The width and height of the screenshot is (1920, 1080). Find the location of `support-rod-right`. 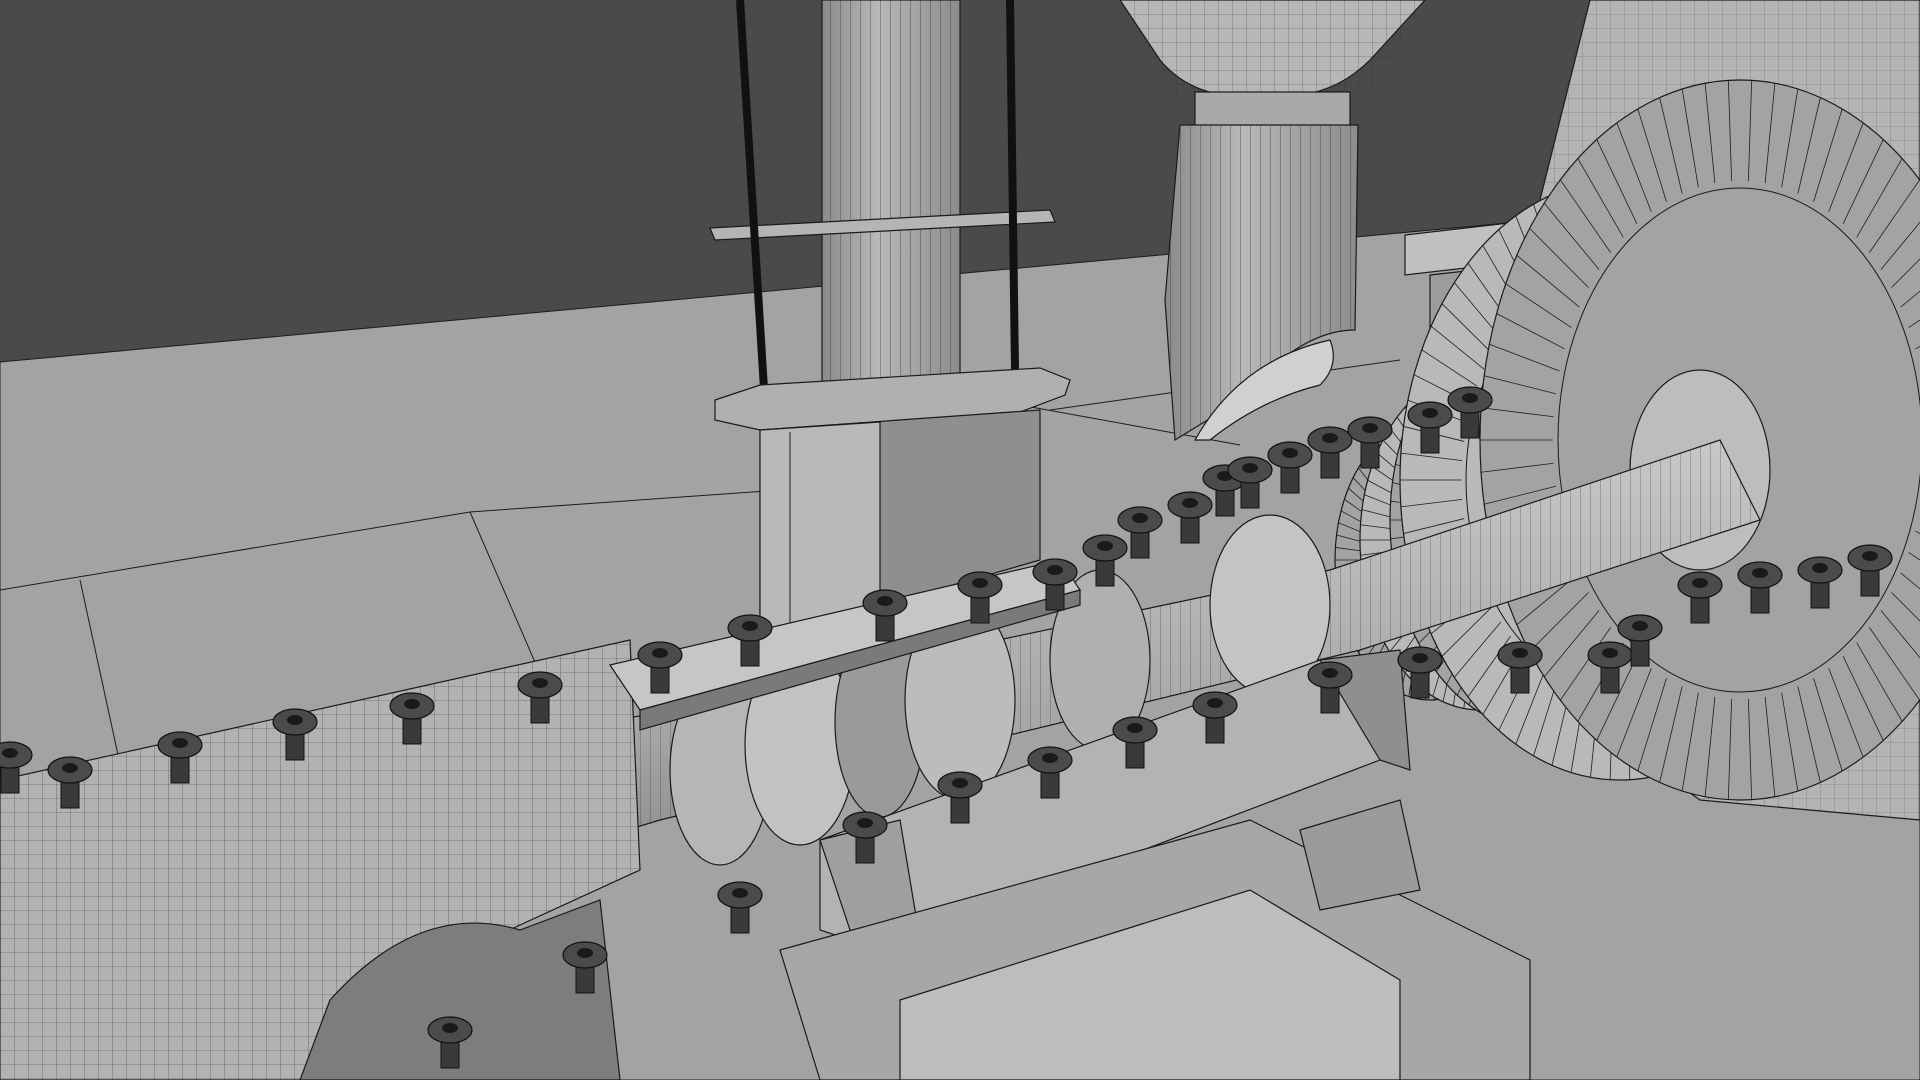

support-rod-right is located at coordinates (1012, 185).